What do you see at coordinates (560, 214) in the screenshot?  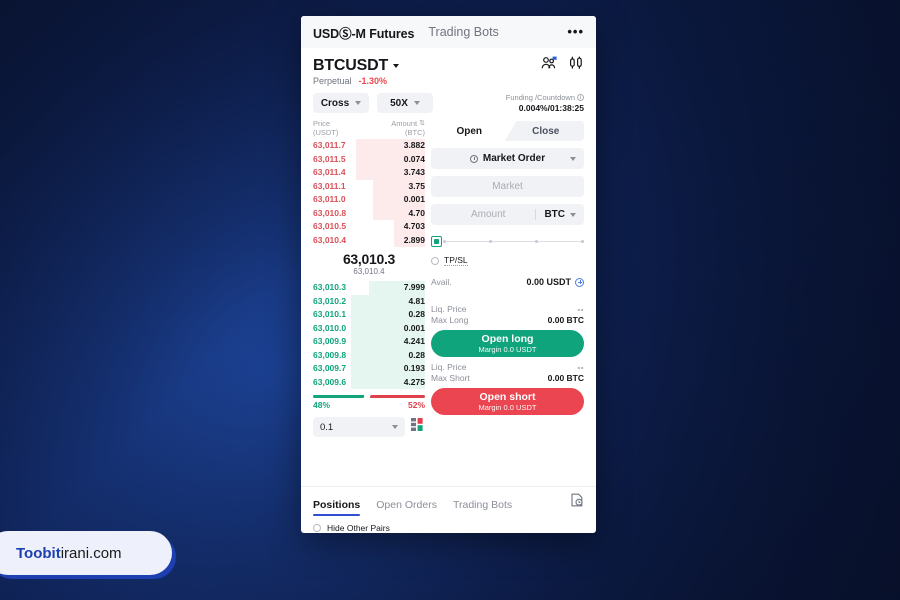 I see `amount-unit-selector: BTC` at bounding box center [560, 214].